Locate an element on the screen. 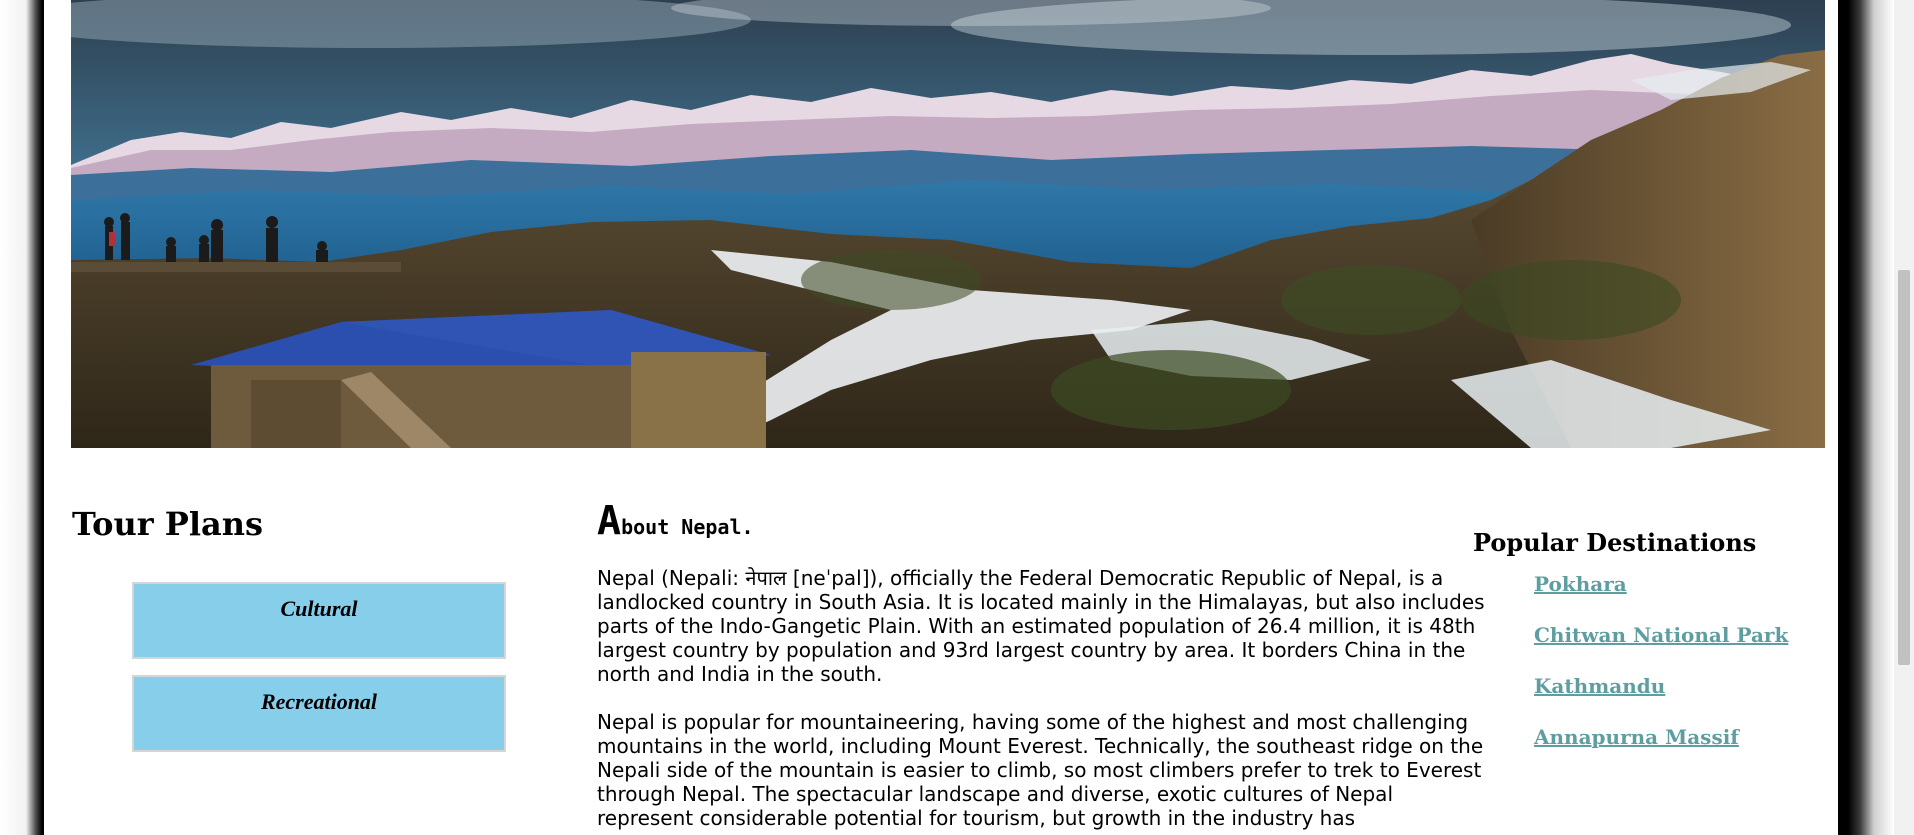  about-title-initial: A is located at coordinates (609, 521).